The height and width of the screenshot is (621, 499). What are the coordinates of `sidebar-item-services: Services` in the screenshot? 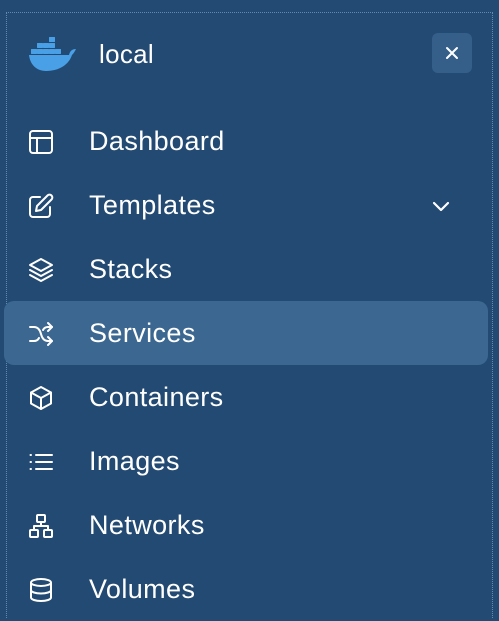 It's located at (246, 333).